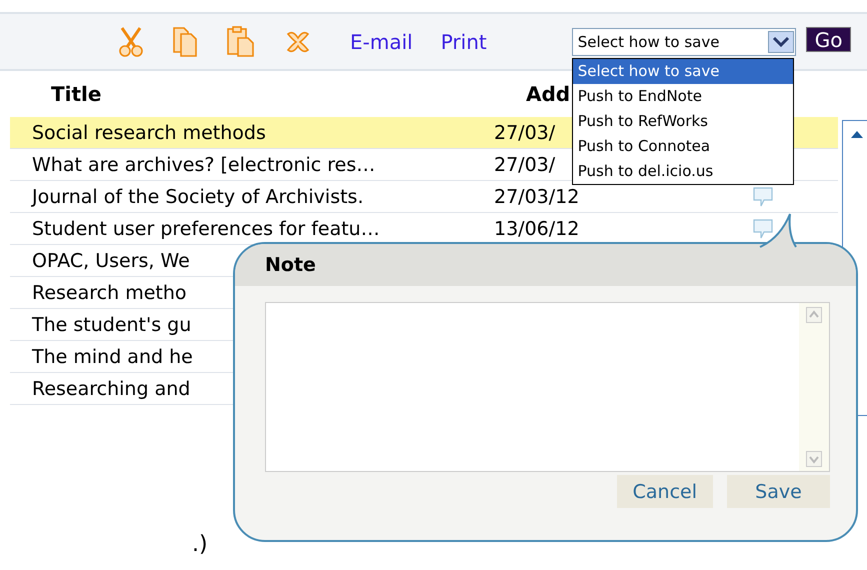 The height and width of the screenshot is (570, 867). Describe the element at coordinates (290, 265) in the screenshot. I see `dialog-title: Note` at that location.